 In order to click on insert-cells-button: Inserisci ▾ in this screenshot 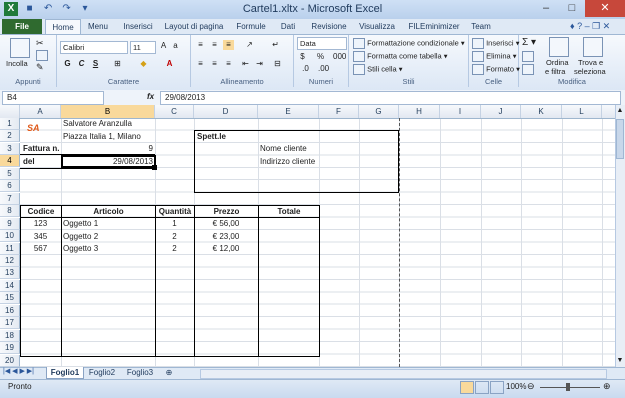, I will do `click(495, 43)`.